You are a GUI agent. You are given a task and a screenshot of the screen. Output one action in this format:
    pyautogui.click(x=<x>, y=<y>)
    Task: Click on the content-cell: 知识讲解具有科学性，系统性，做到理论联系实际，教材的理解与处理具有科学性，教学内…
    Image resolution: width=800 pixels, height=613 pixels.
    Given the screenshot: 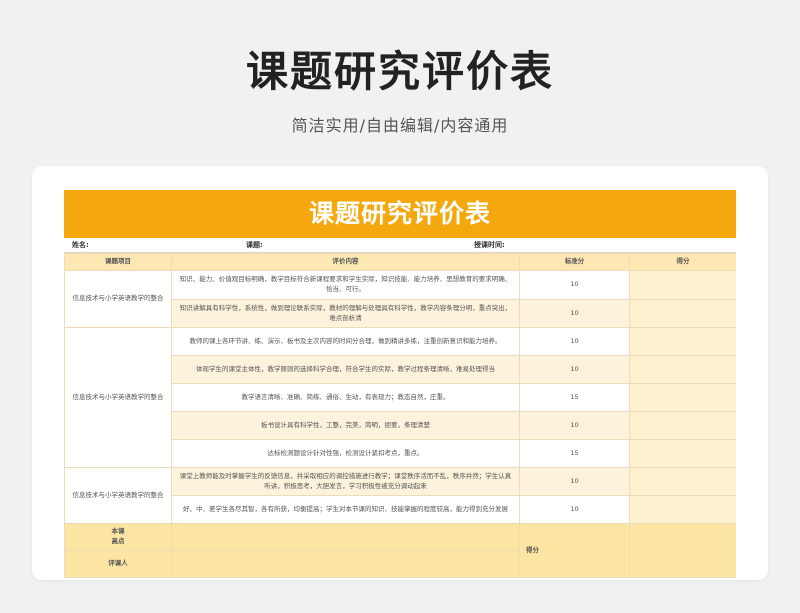 What is the action you would take?
    pyautogui.click(x=345, y=313)
    